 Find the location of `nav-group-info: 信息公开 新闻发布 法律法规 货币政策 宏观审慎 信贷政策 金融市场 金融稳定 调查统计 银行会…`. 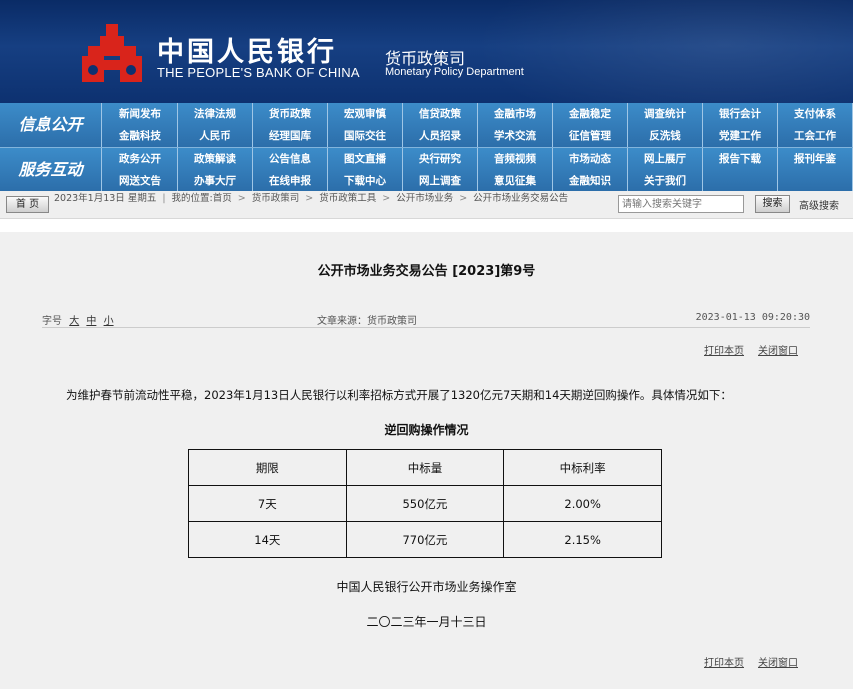

nav-group-info: 信息公开 新闻发布 法律法规 货币政策 宏观审慎 信贷政策 金融市场 金融稳定 调查统计 银行会… is located at coordinates (426, 125).